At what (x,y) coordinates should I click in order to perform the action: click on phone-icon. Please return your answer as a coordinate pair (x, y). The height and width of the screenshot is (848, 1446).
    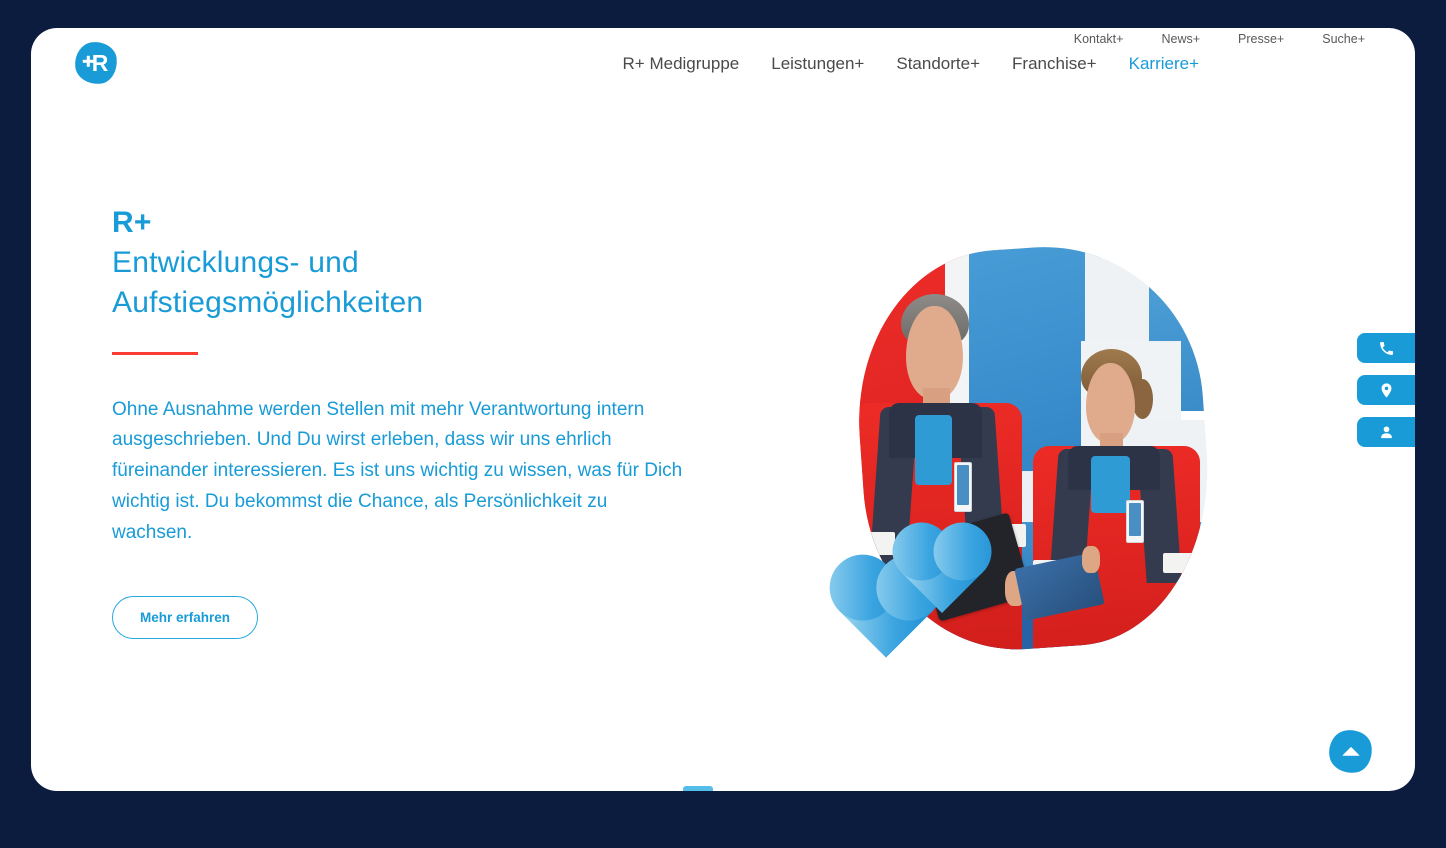
    Looking at the image, I should click on (1386, 348).